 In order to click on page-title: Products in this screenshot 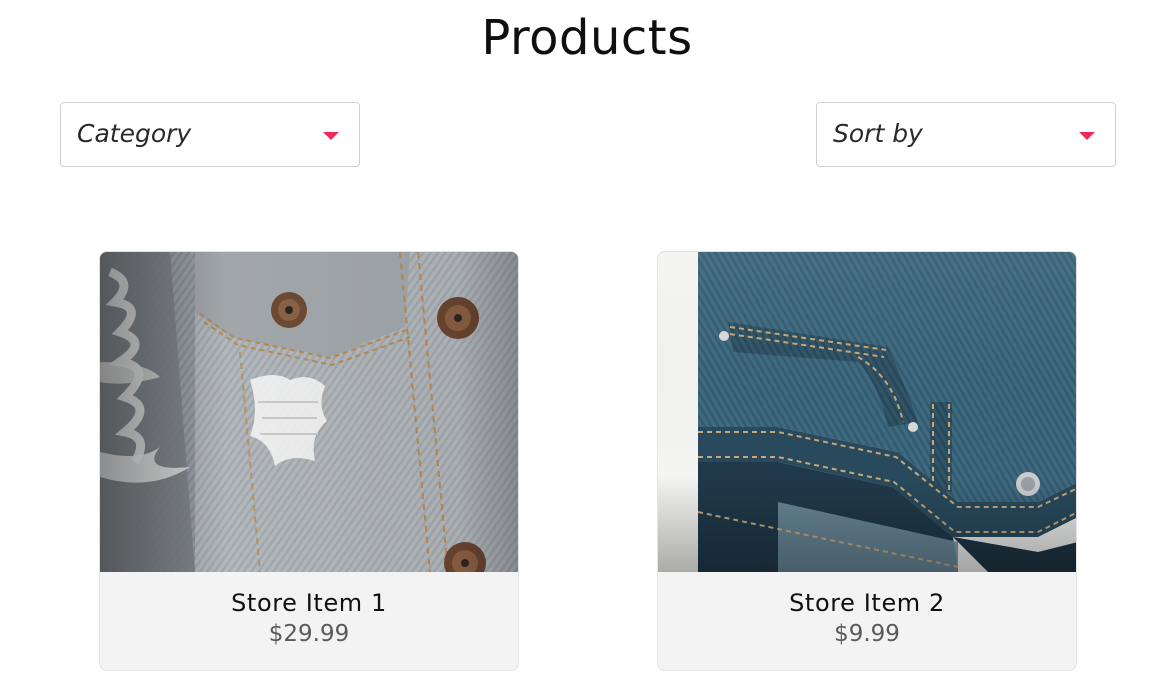, I will do `click(587, 38)`.